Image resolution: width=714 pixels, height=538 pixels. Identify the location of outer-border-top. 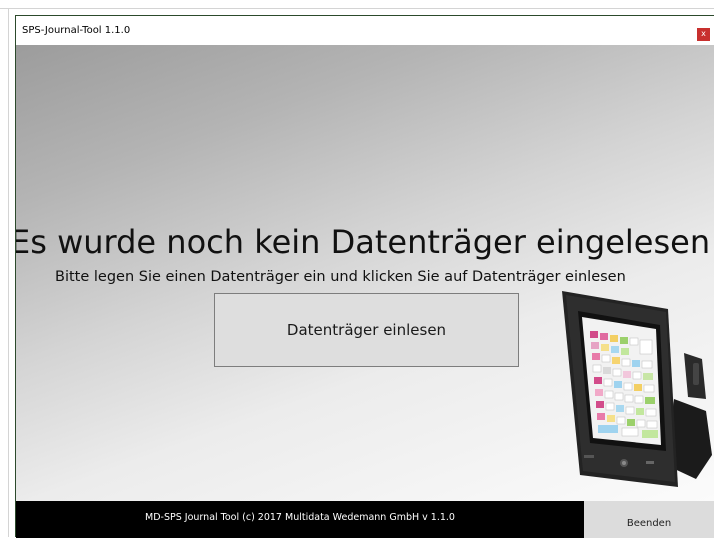
(357, 8).